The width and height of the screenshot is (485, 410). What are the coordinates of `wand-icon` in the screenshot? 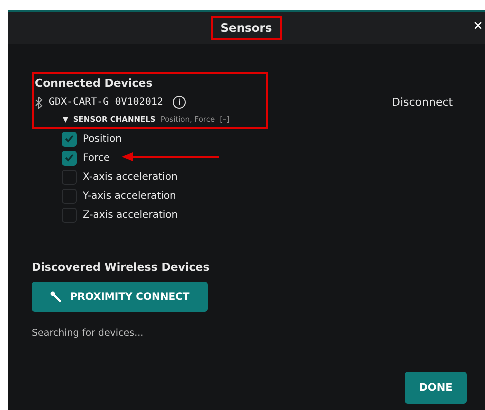 It's located at (57, 297).